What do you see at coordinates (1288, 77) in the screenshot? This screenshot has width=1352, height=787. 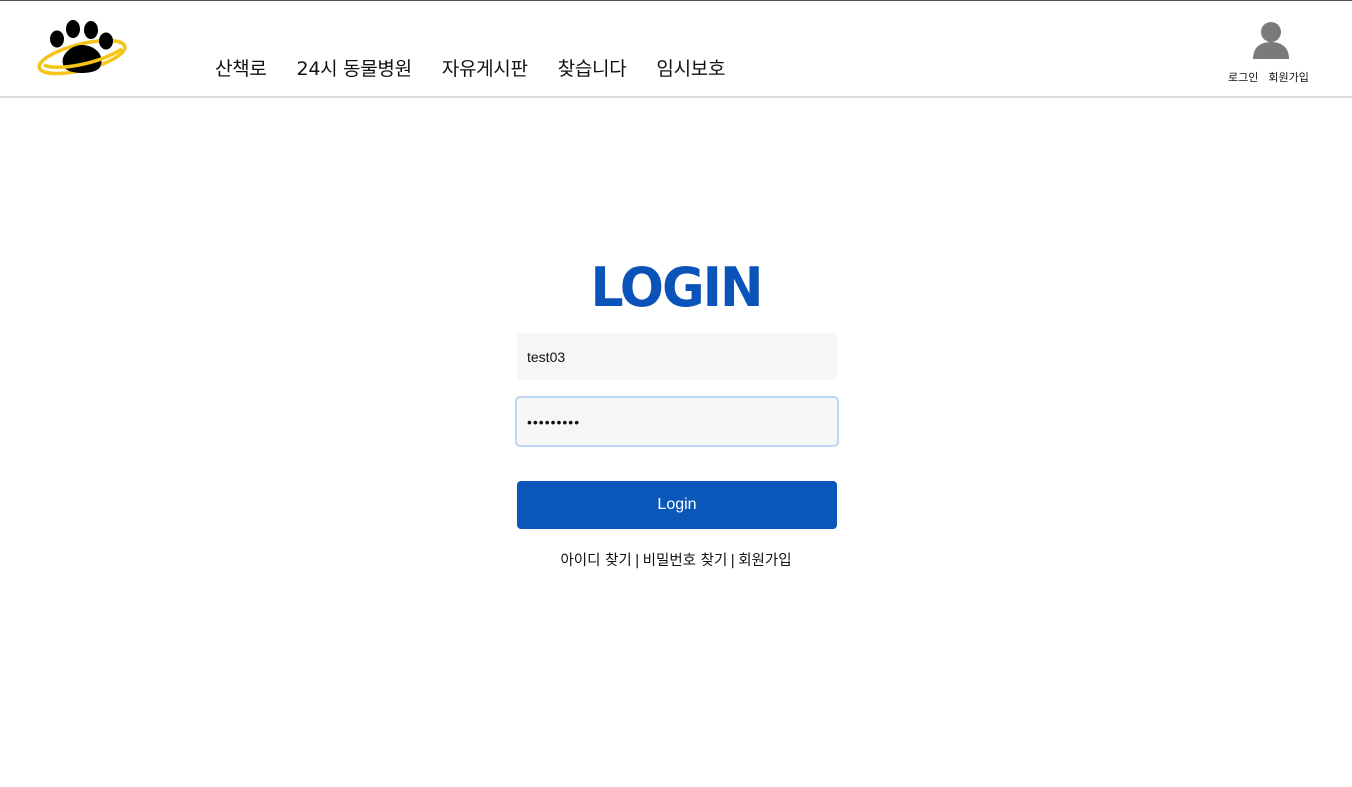 I see `header-signup-link: 회원가입` at bounding box center [1288, 77].